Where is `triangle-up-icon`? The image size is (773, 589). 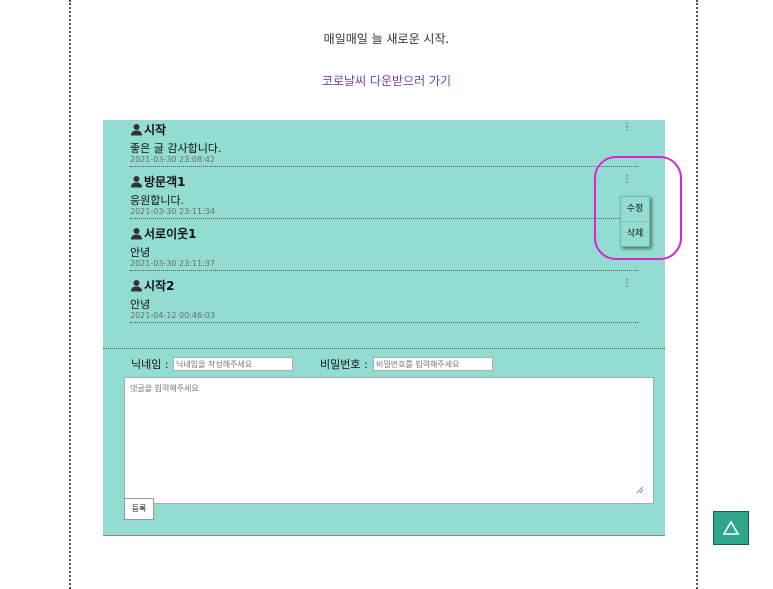 triangle-up-icon is located at coordinates (731, 527).